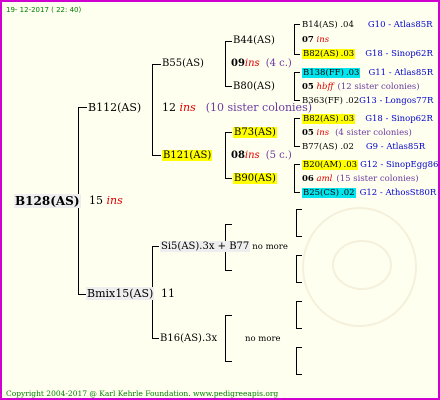 The height and width of the screenshot is (400, 440). I want to click on gen4-row-7: B82(AS) .03 G18 - Sinop62R, so click(367, 119).